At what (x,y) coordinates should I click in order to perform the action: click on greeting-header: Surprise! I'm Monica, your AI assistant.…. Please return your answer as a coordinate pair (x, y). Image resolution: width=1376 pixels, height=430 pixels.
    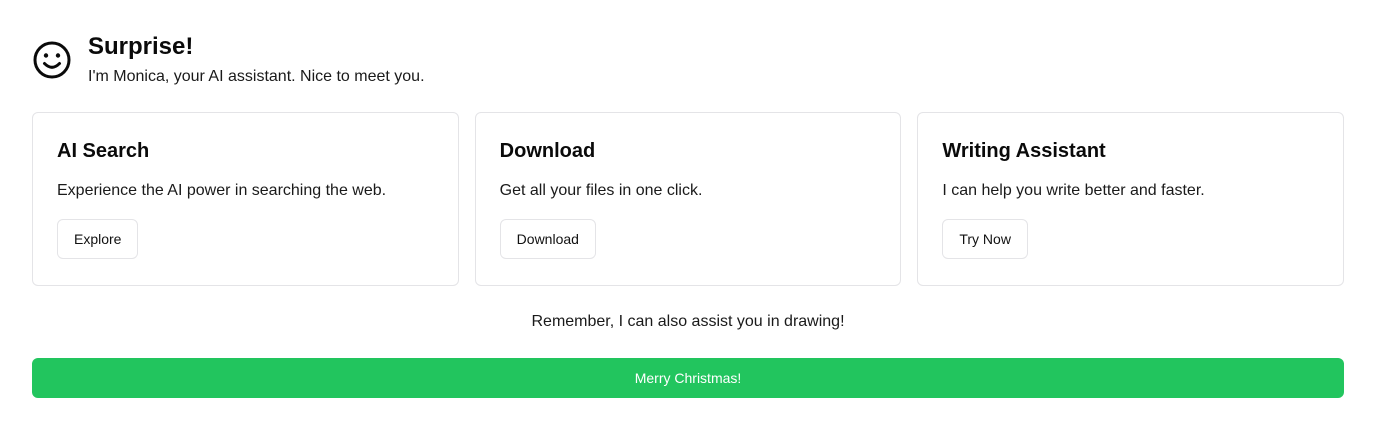
    Looking at the image, I should click on (228, 60).